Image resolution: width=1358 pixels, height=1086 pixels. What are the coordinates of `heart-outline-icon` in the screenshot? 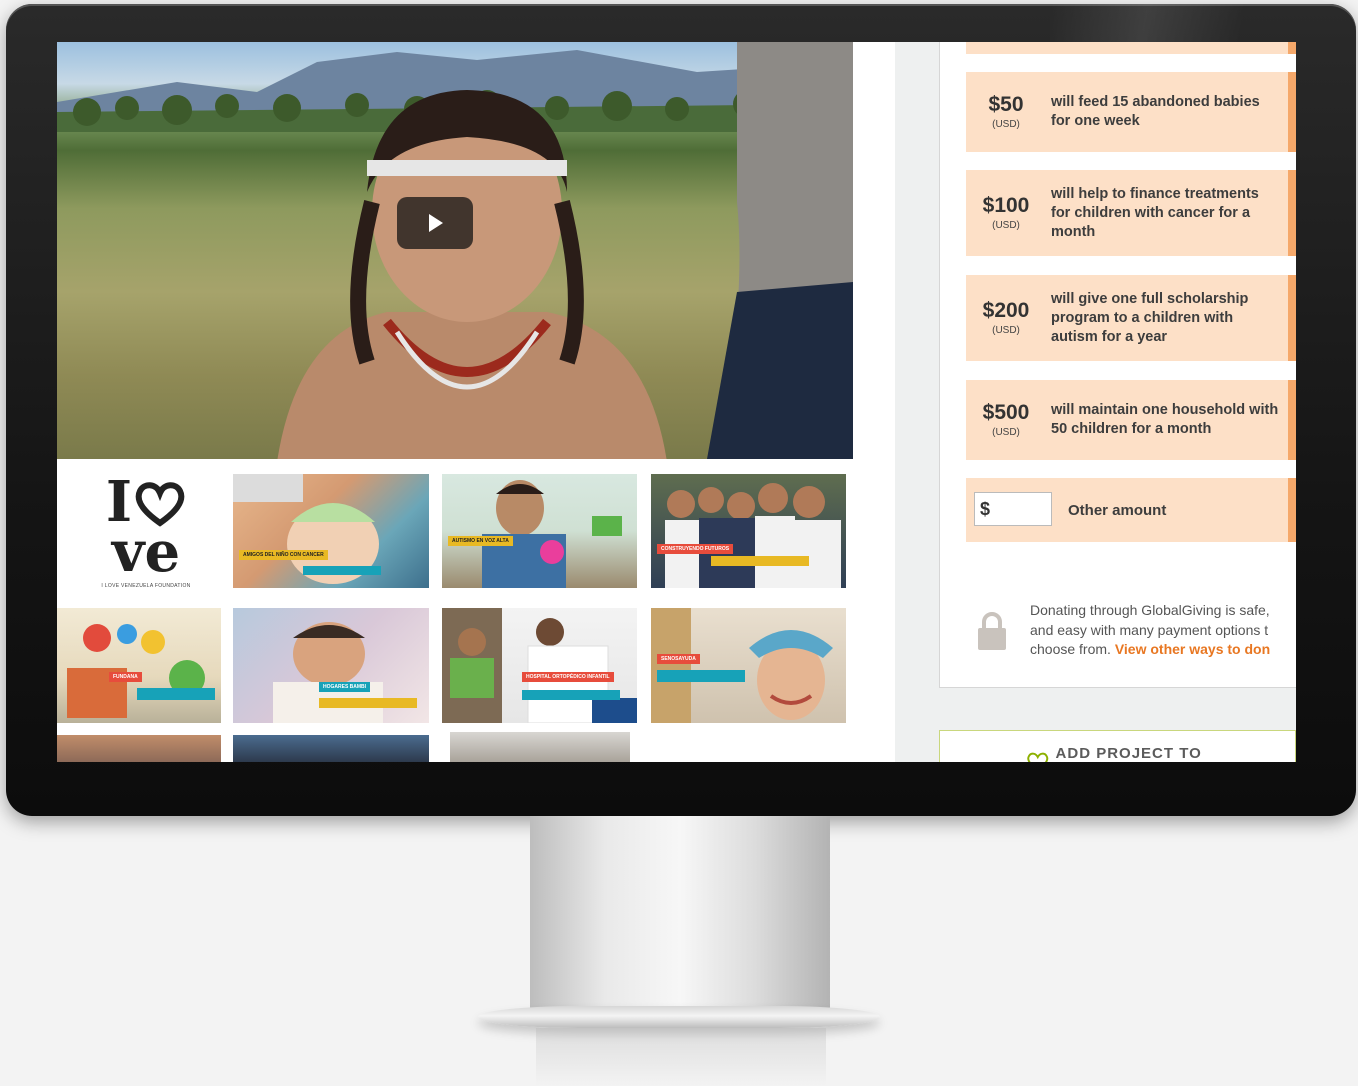 It's located at (1038, 757).